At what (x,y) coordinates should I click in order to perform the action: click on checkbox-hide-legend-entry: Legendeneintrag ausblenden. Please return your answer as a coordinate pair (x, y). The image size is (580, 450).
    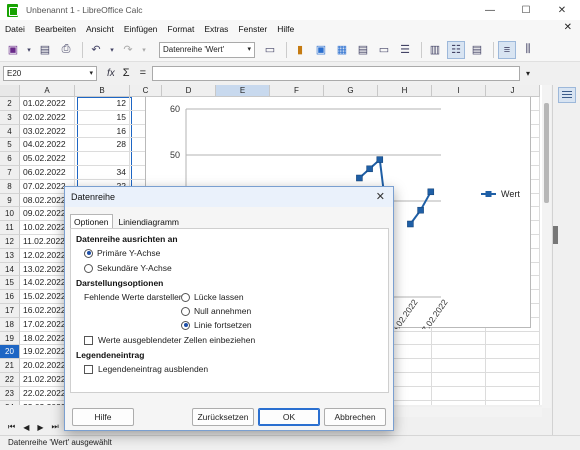
    Looking at the image, I should click on (146, 369).